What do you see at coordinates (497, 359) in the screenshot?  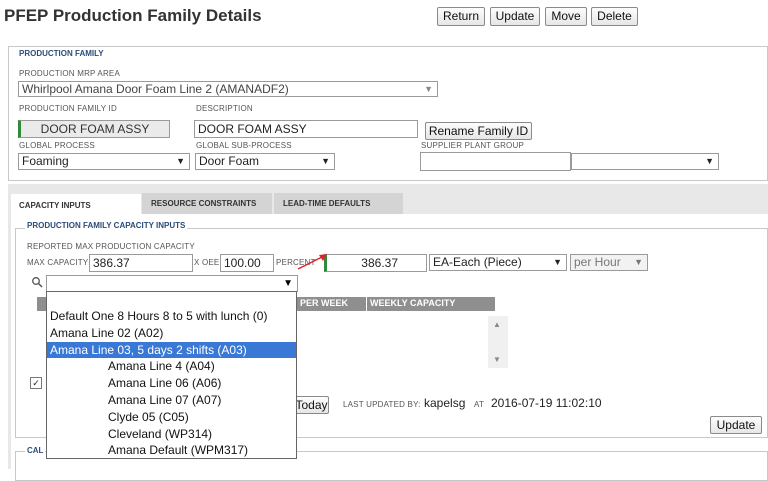 I see `scroll-down-icon: ▼` at bounding box center [497, 359].